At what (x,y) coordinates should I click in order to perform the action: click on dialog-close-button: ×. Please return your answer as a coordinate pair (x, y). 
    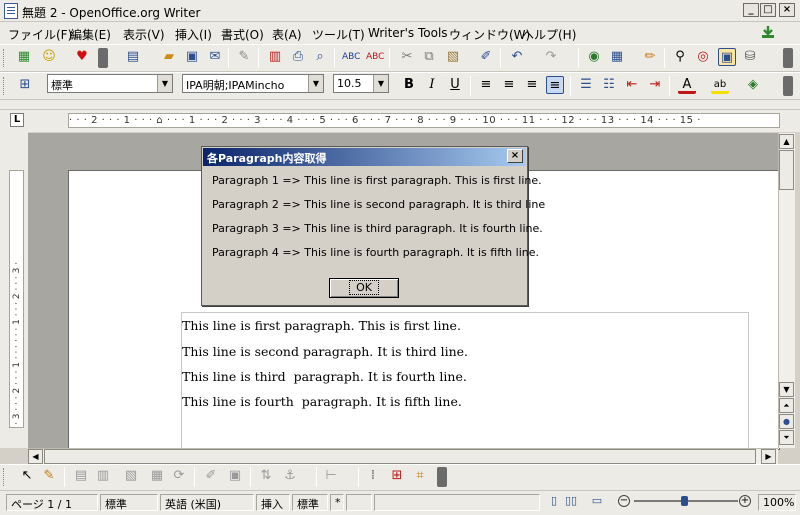
    Looking at the image, I should click on (515, 156).